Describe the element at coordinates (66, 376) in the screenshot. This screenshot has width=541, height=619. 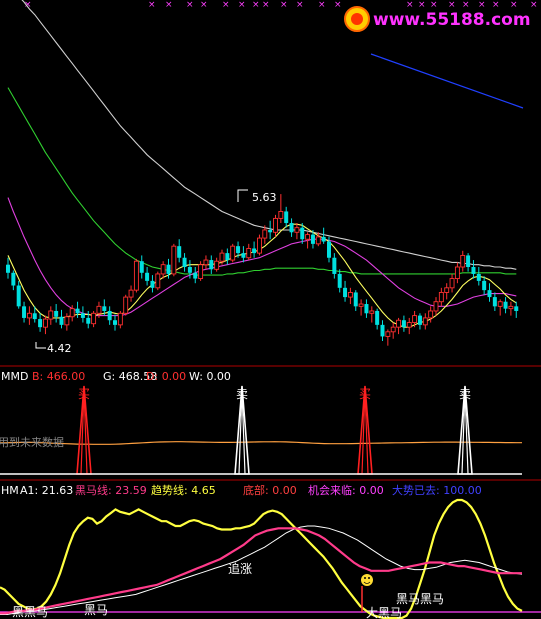
I see `mmd-b-value: 466.00` at that location.